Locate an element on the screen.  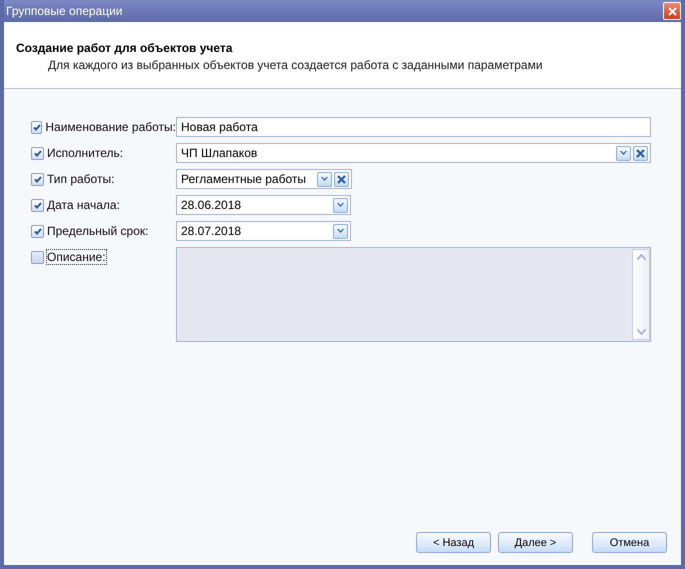
close-icon is located at coordinates (672, 11).